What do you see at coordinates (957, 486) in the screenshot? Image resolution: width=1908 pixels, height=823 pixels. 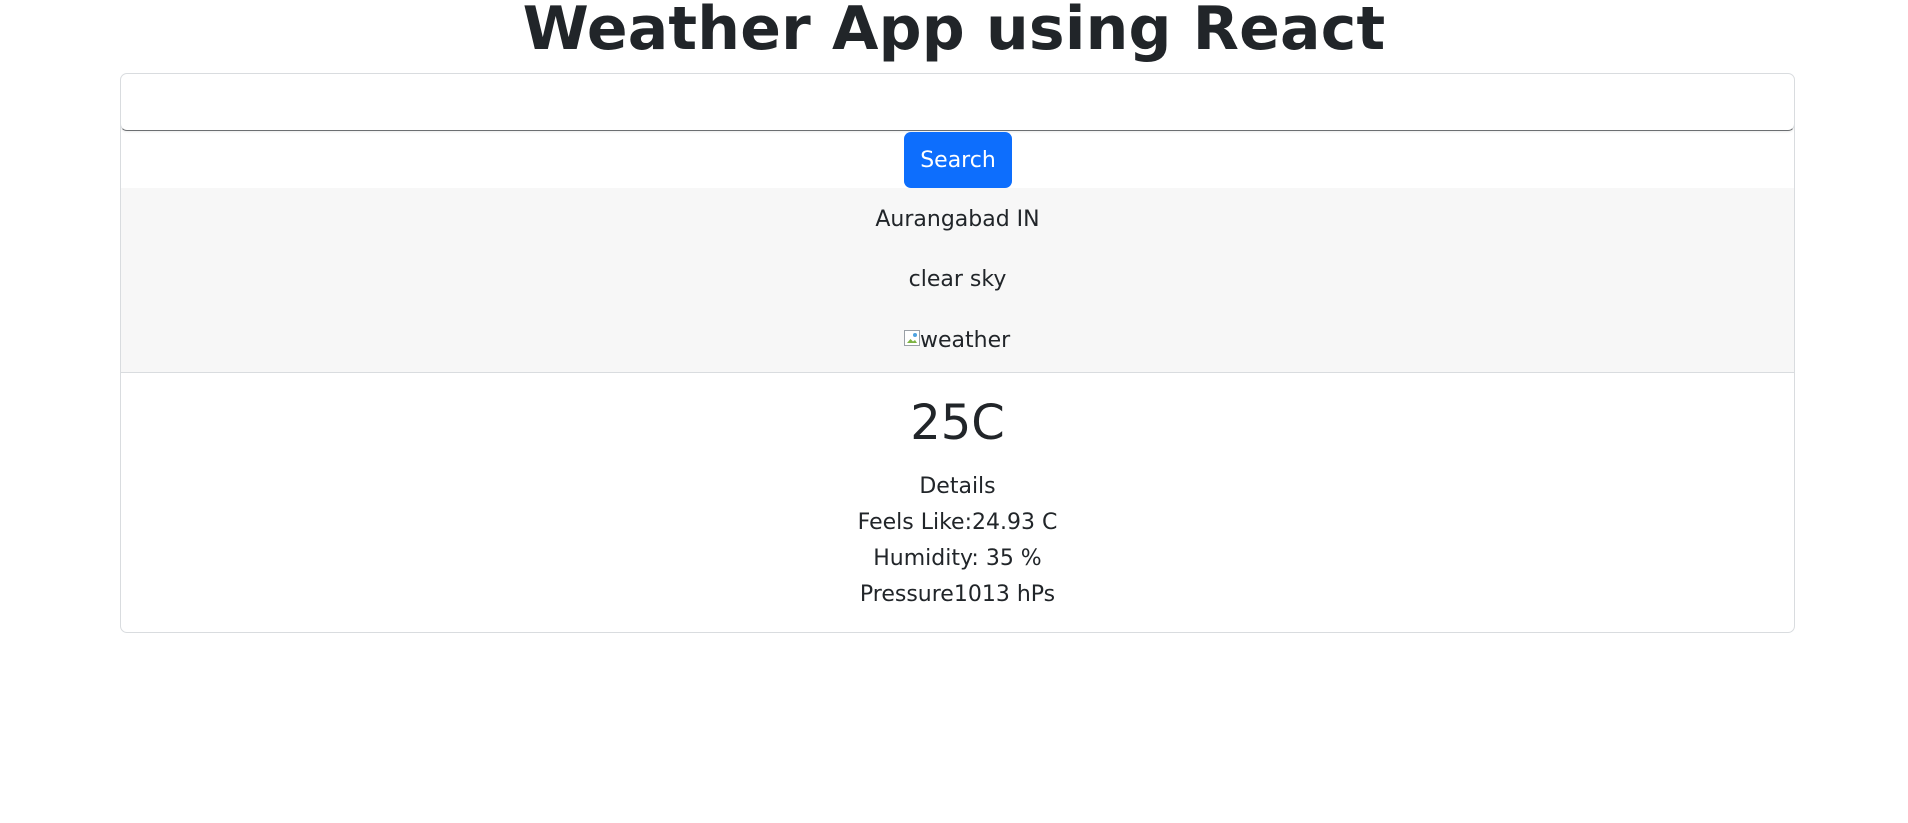 I see `details-heading: Details` at bounding box center [957, 486].